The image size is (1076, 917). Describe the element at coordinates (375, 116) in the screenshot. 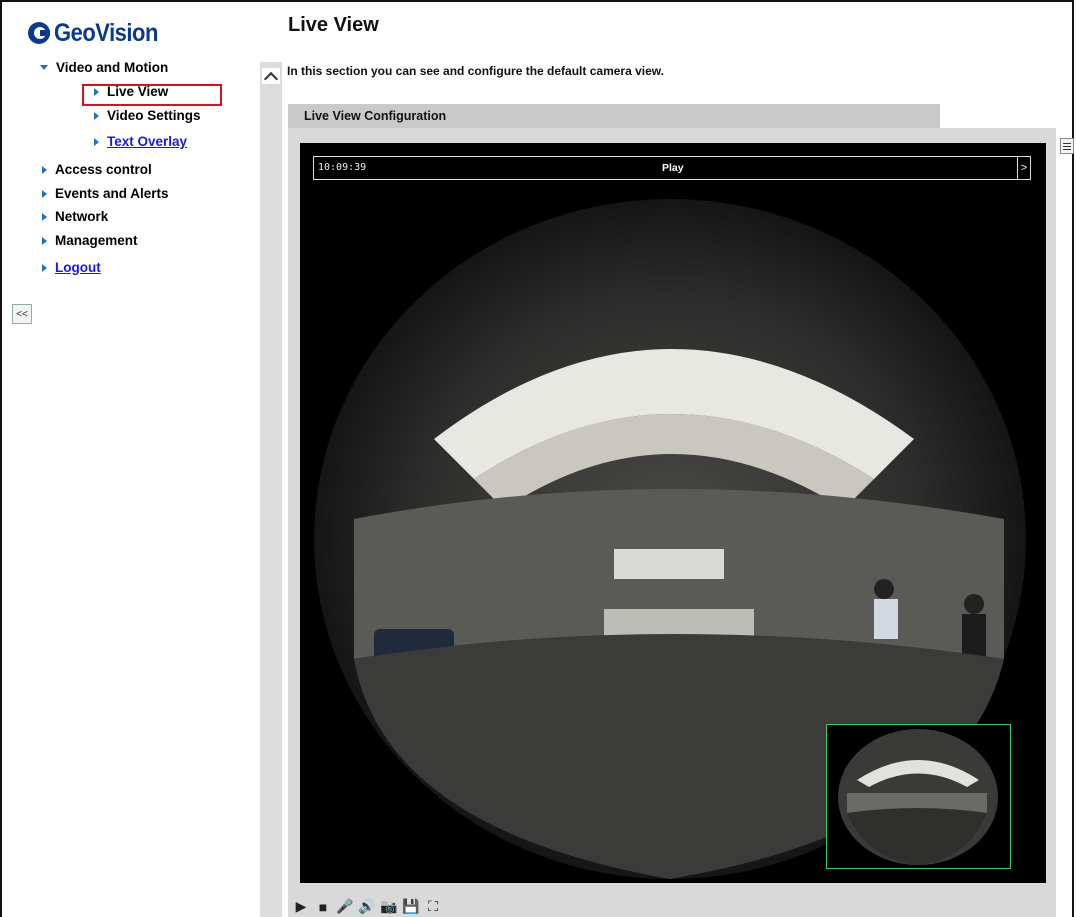

I see `section-title: Live View Configuration` at that location.